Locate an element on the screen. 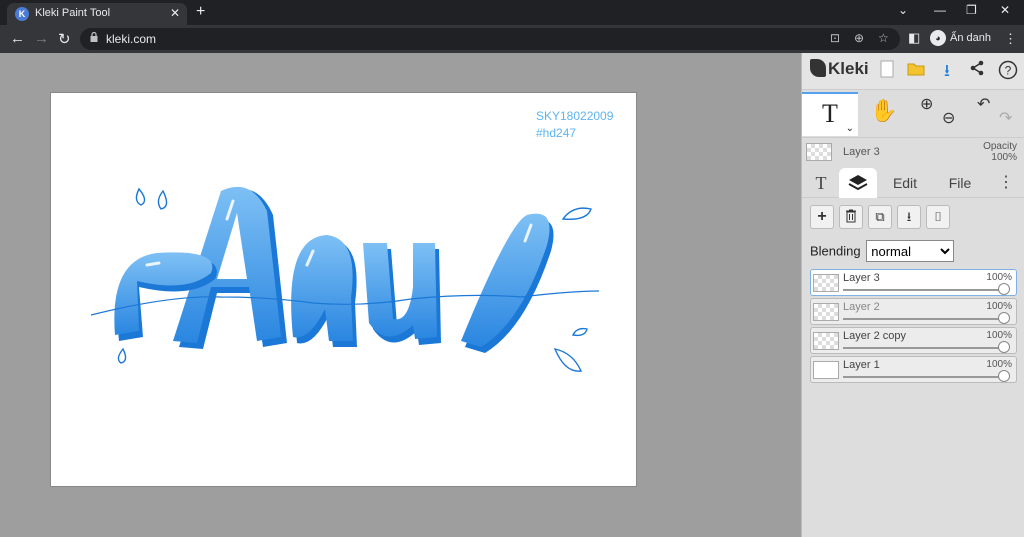 The height and width of the screenshot is (537, 1024). merge-icon: ⭳ is located at coordinates (909, 217).